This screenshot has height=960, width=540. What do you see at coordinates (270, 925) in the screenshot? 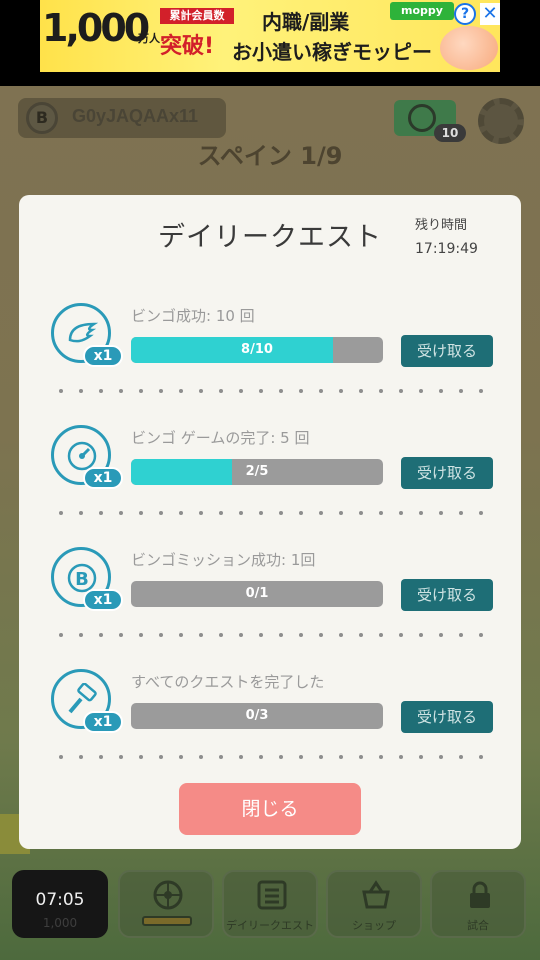
I see `nav-daily-label: デイリークエスト` at bounding box center [270, 925].